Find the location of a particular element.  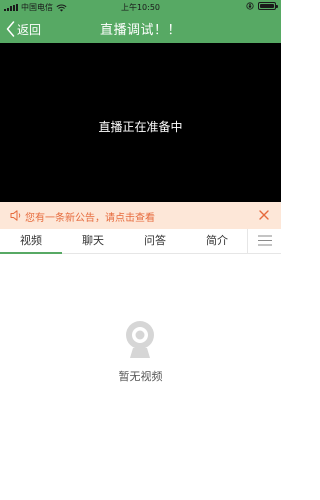

header: 中国电信 上午10:50 返回 直播调试！！ is located at coordinates (140, 21).